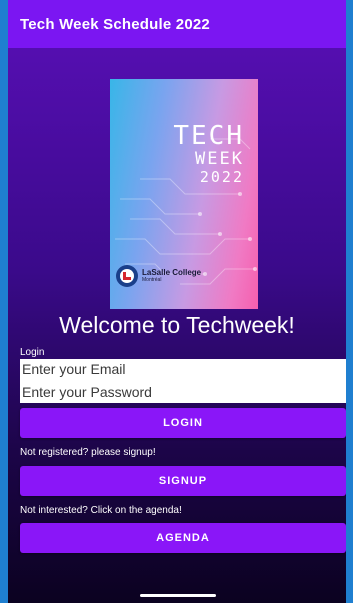 This screenshot has height=603, width=353. Describe the element at coordinates (184, 392) in the screenshot. I see `password-input` at that location.